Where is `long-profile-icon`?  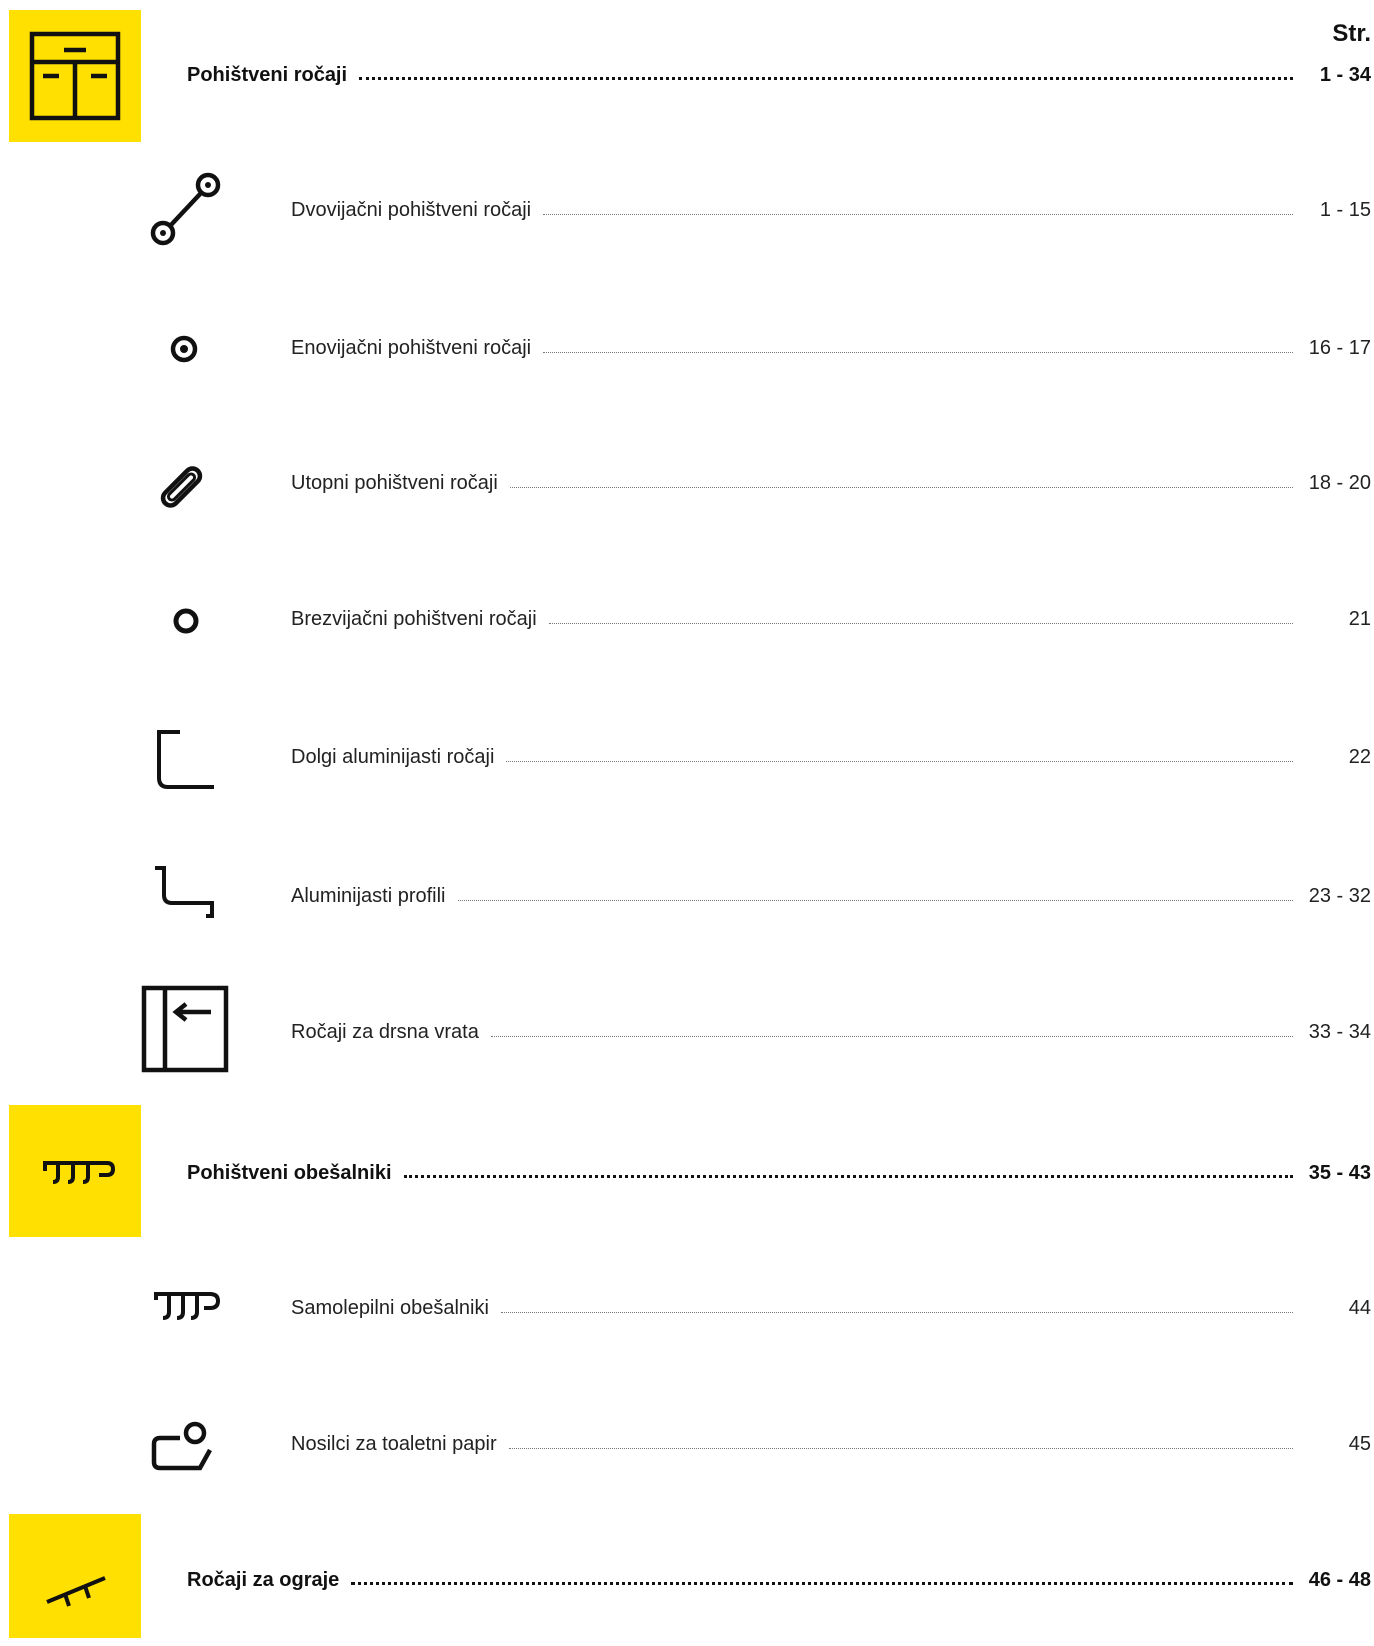 long-profile-icon is located at coordinates (185, 759).